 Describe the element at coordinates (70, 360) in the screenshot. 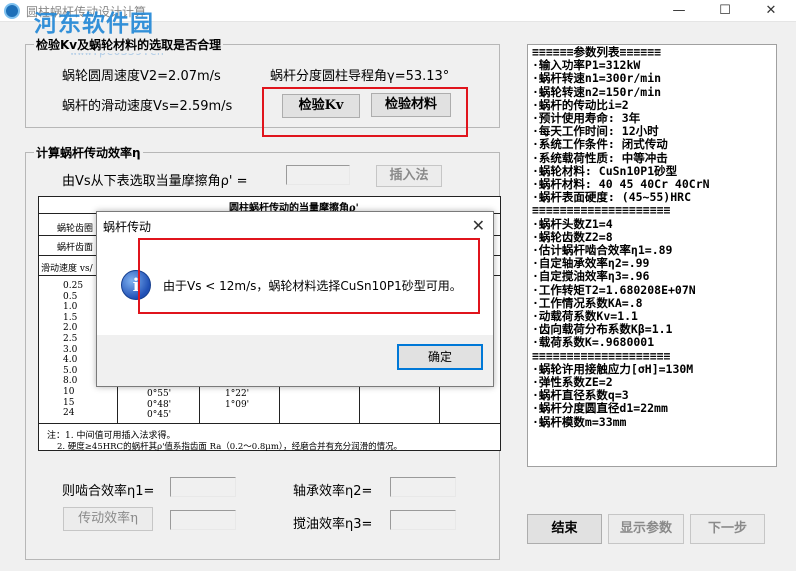

I see `table-cell: 4.0` at that location.